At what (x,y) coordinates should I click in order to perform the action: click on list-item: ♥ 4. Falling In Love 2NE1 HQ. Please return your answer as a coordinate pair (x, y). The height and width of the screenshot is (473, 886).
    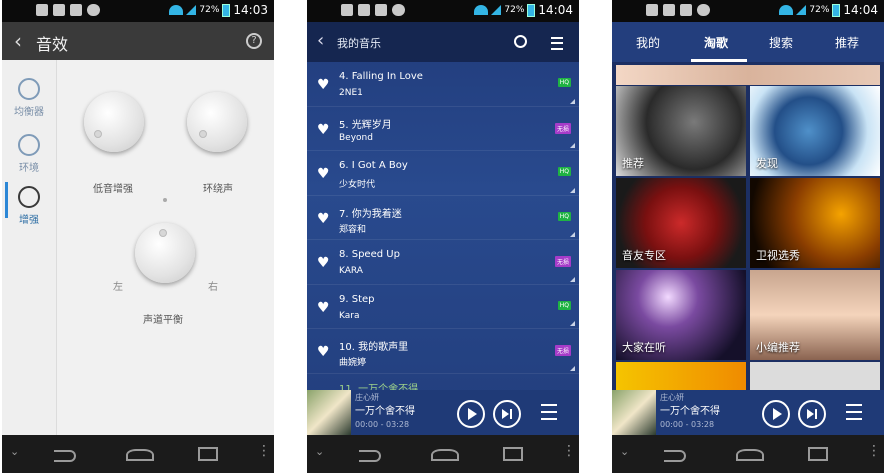
    Looking at the image, I should click on (443, 84).